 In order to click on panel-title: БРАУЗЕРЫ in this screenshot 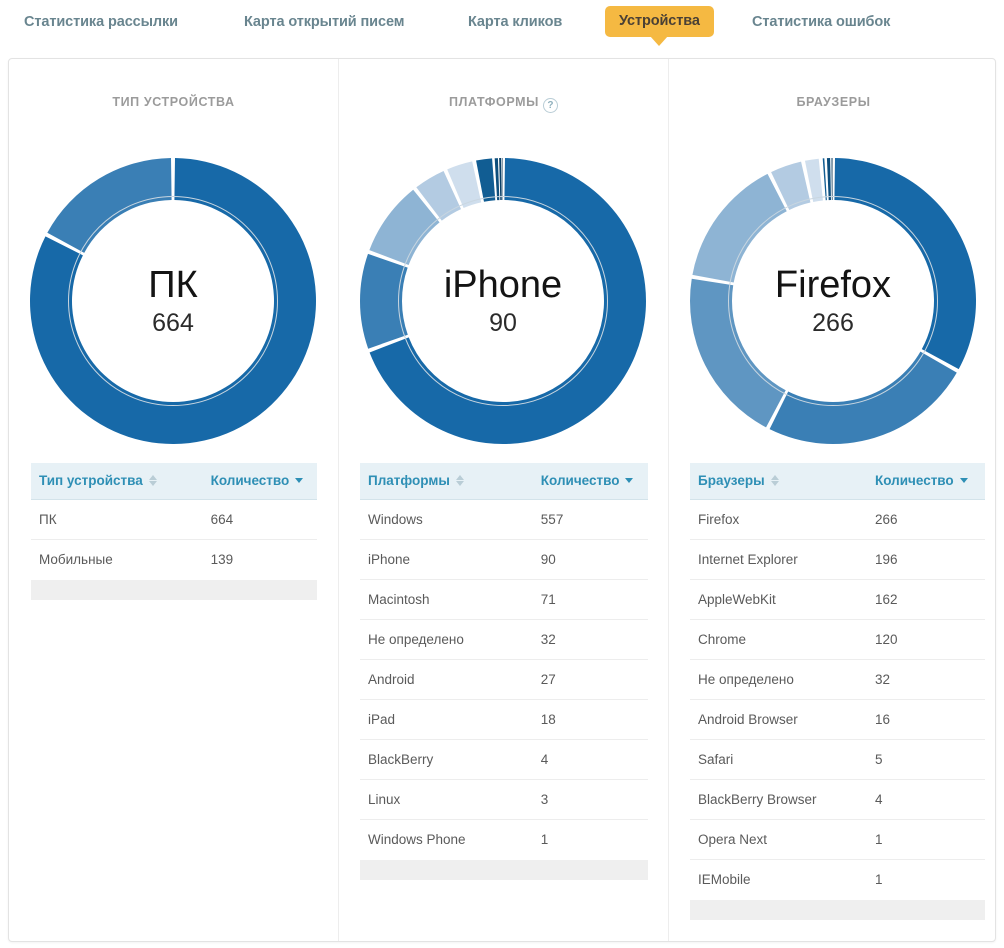, I will do `click(832, 102)`.